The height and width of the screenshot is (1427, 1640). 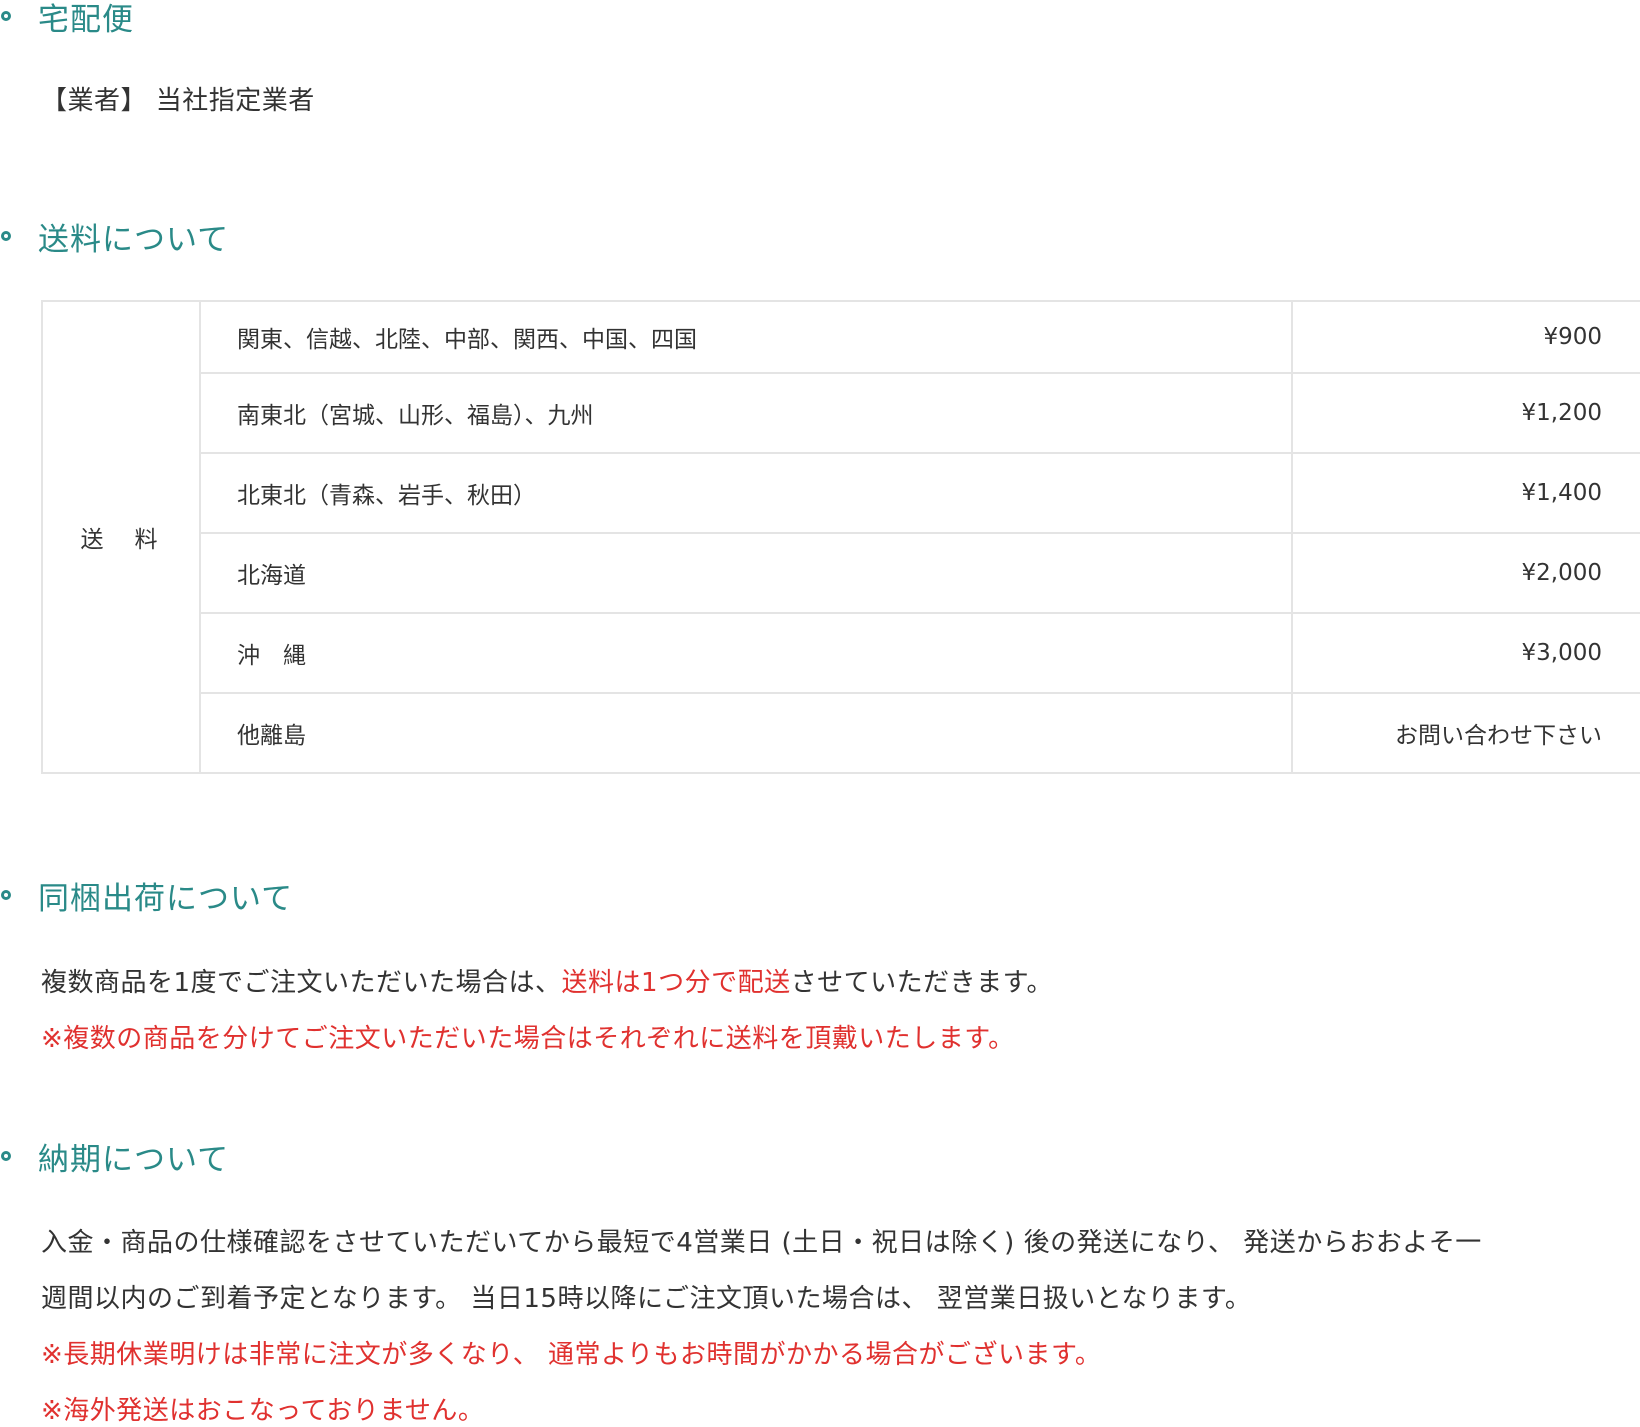 I want to click on table-row: 沖 縄 ¥3,000, so click(x=841, y=653).